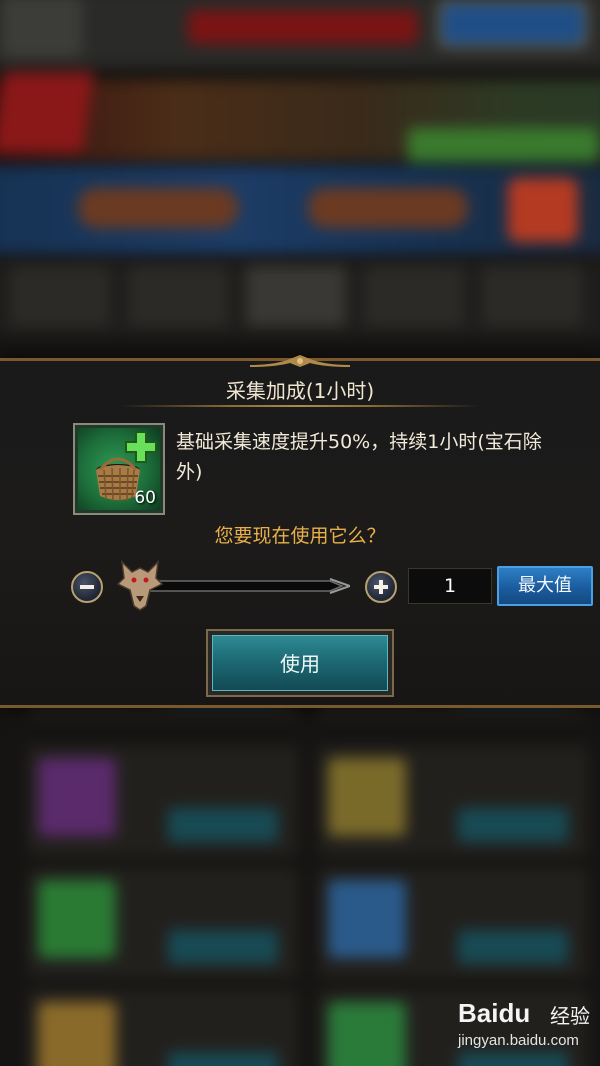 The image size is (600, 1066). What do you see at coordinates (543, 210) in the screenshot?
I see `bg-gift-icon` at bounding box center [543, 210].